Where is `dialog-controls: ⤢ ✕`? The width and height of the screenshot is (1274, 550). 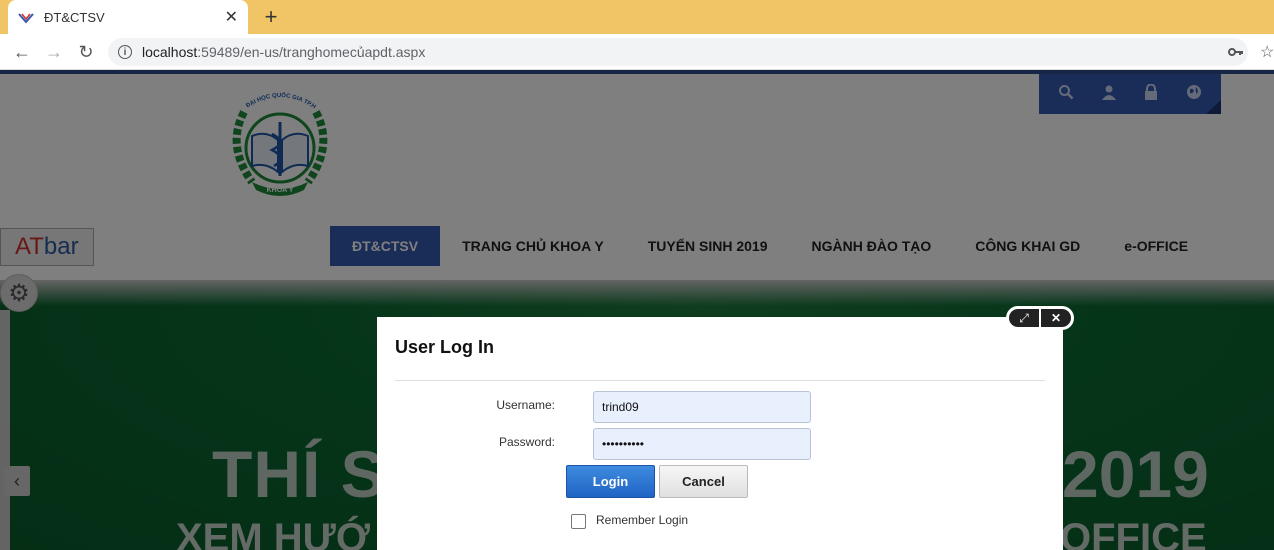
dialog-controls: ⤢ ✕ is located at coordinates (1040, 318).